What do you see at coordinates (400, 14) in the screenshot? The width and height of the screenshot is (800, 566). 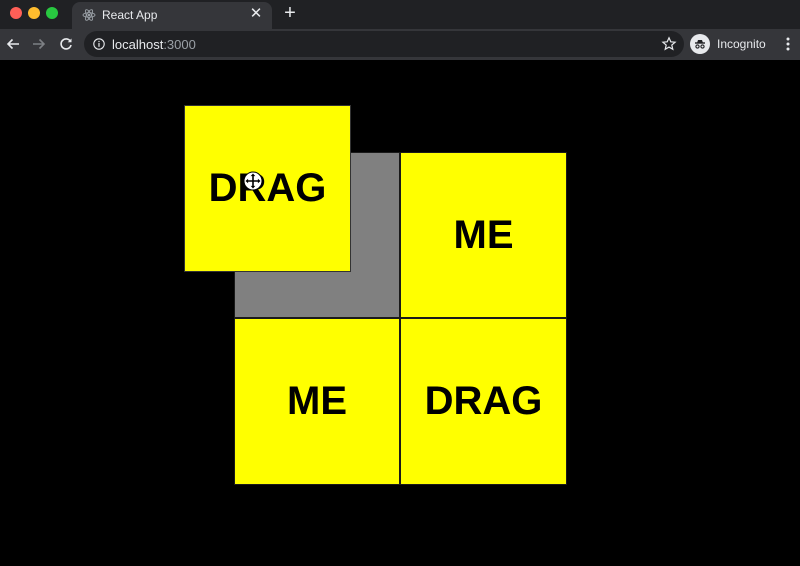 I see `tab-bar: React App ✕ +` at bounding box center [400, 14].